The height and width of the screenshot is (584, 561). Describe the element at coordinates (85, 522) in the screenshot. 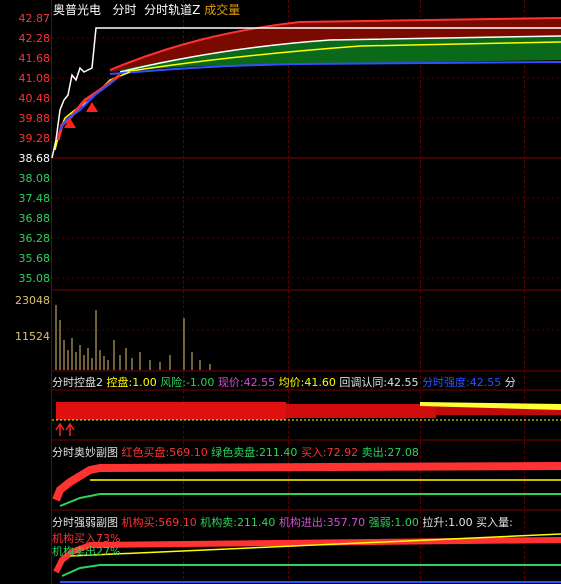

I see `panel3-title: 分时强弱副图` at that location.